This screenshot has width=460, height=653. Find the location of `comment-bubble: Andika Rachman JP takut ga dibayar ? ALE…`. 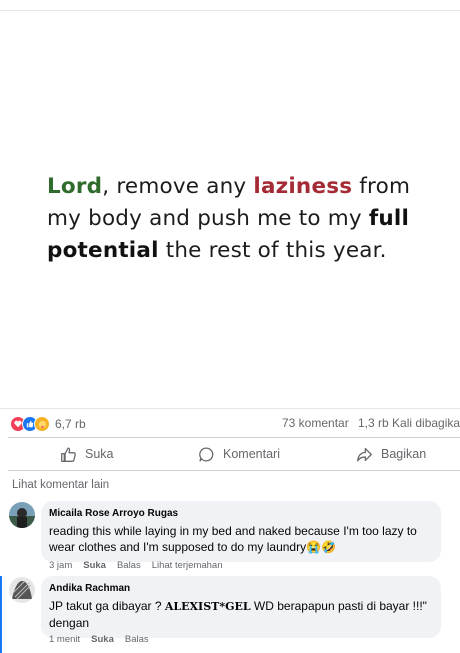

comment-bubble: Andika Rachman JP takut ga dibayar ? ALE… is located at coordinates (241, 607).